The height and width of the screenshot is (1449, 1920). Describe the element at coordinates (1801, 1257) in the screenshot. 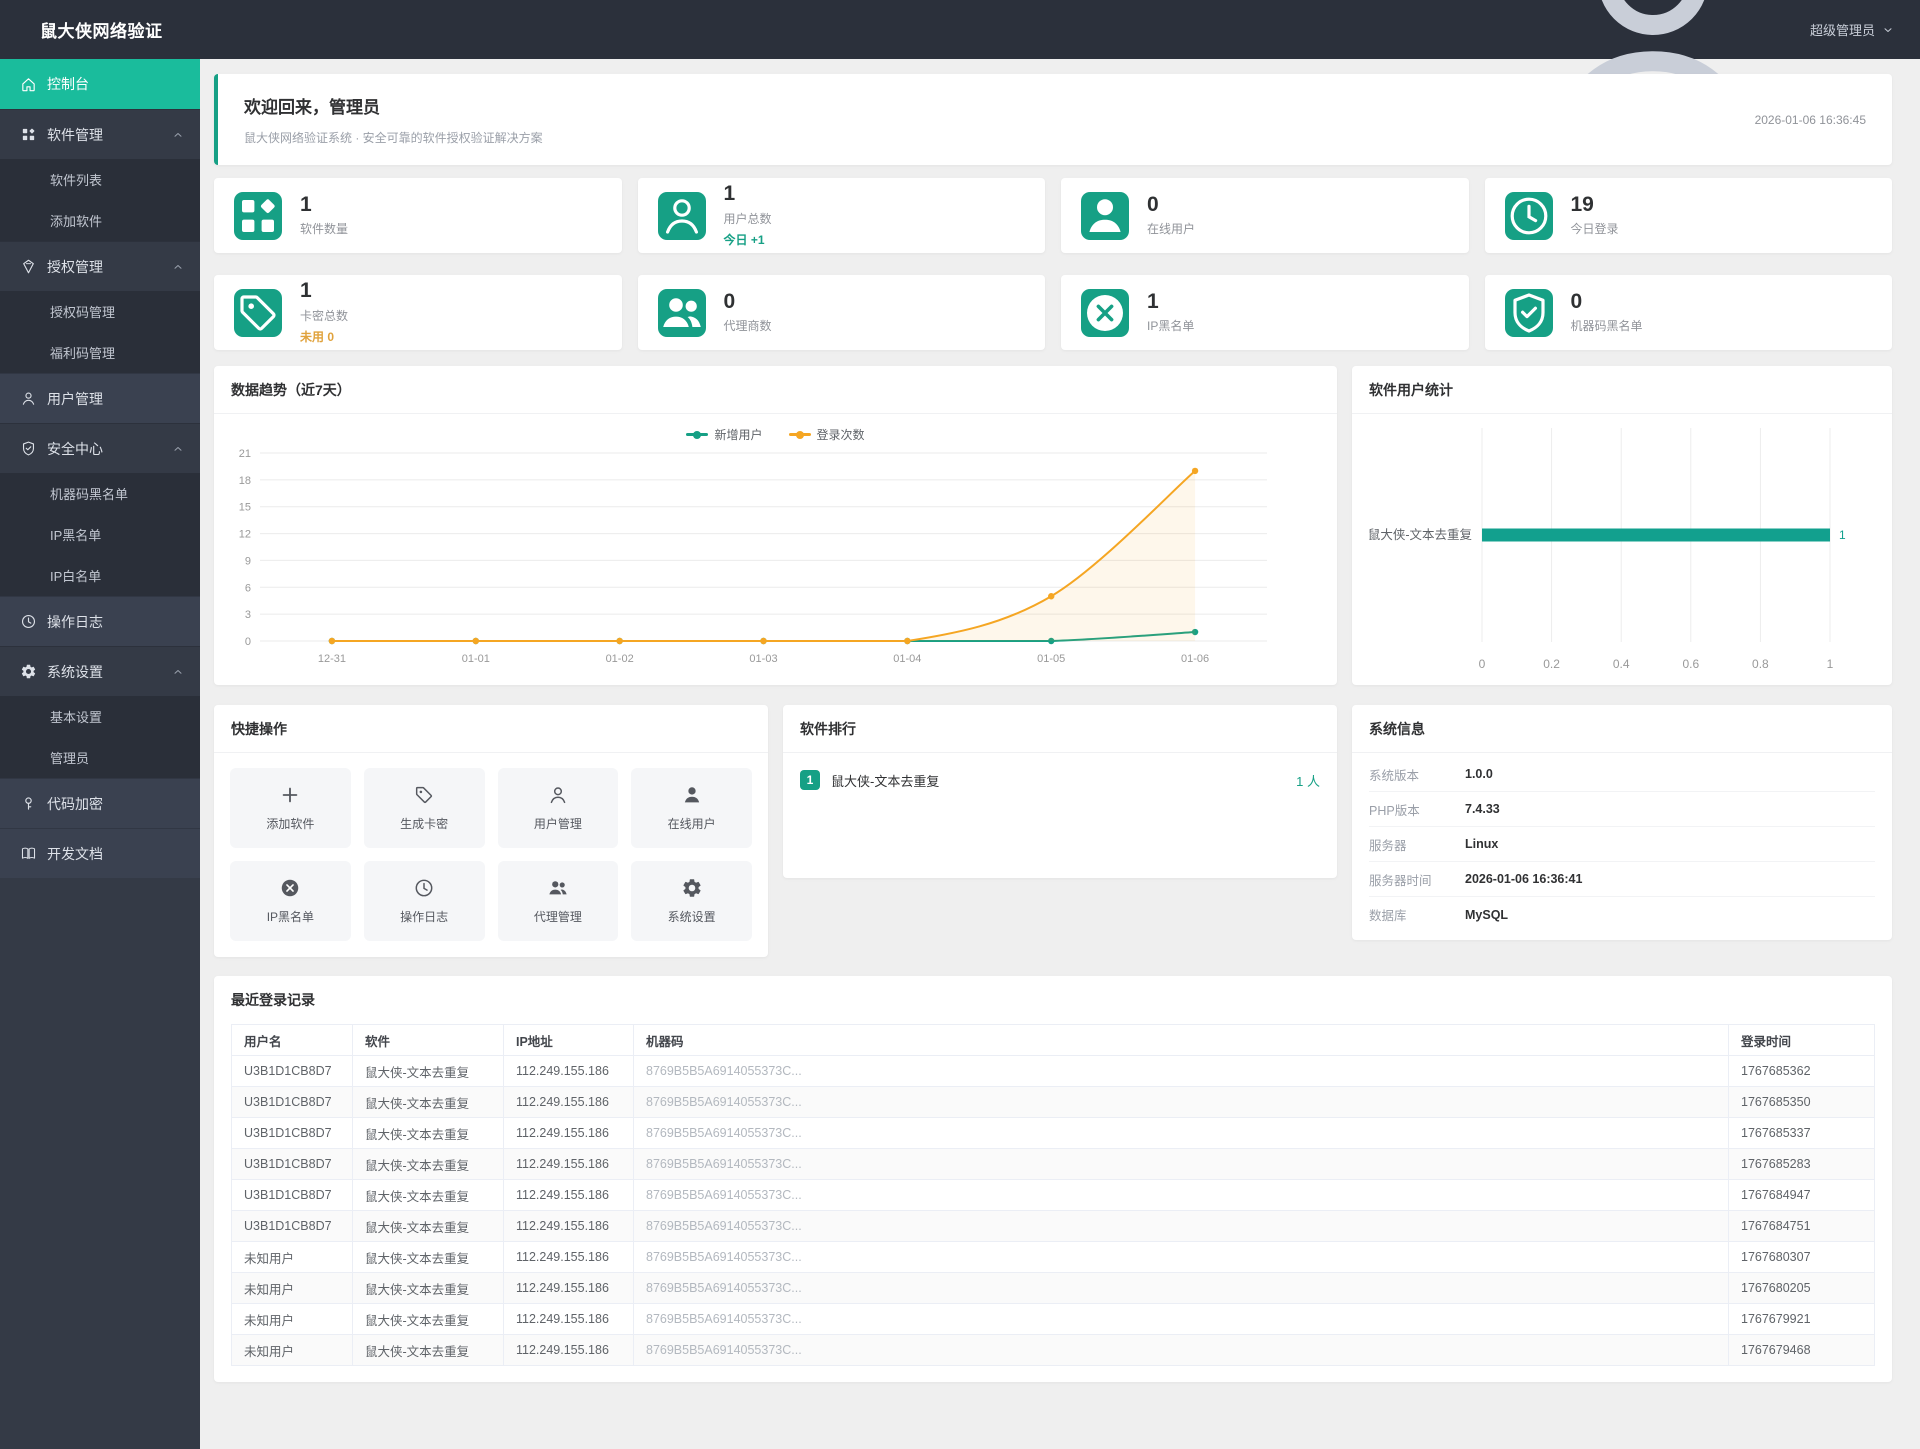

I see `table-cell: 1767680307` at that location.